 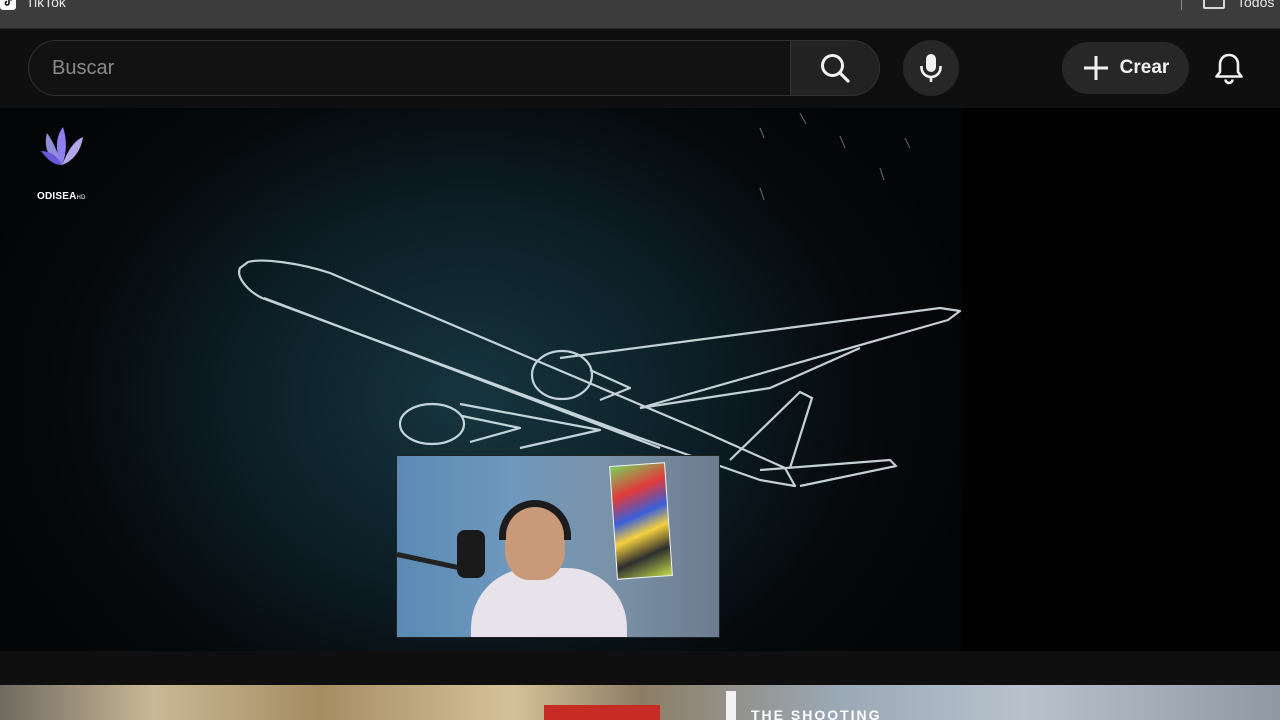 What do you see at coordinates (81, 198) in the screenshot?
I see `channel-logo-suffix: HD` at bounding box center [81, 198].